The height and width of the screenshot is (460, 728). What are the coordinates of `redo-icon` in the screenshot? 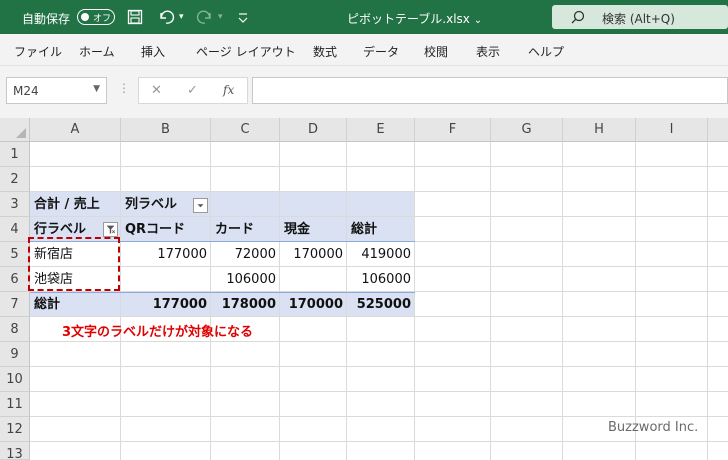 It's located at (205, 17).